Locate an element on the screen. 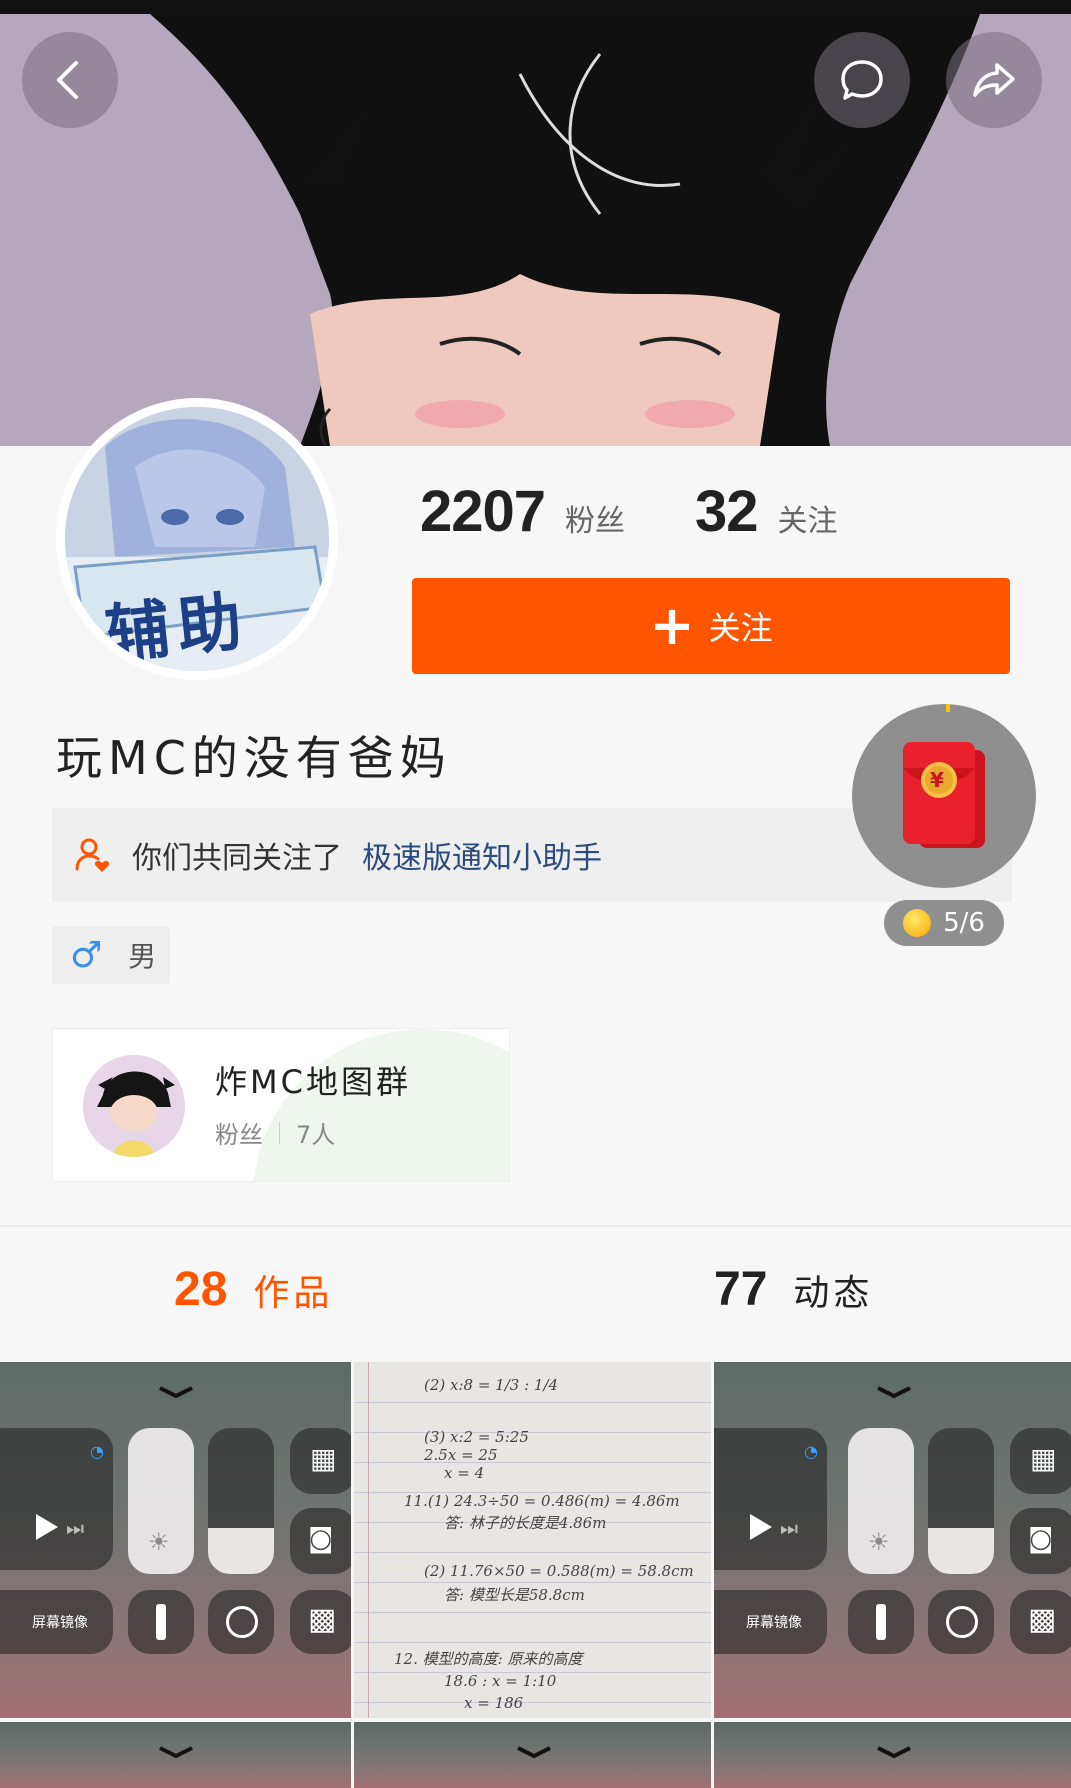 The image size is (1071, 1788). follow-button-label: 关注 is located at coordinates (740, 628).